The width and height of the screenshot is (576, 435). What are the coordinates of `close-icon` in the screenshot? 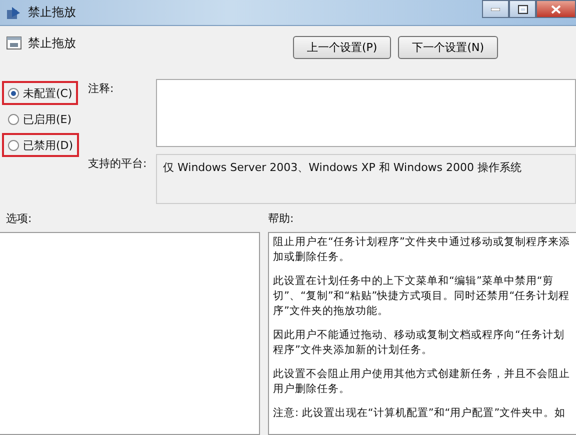 It's located at (556, 9).